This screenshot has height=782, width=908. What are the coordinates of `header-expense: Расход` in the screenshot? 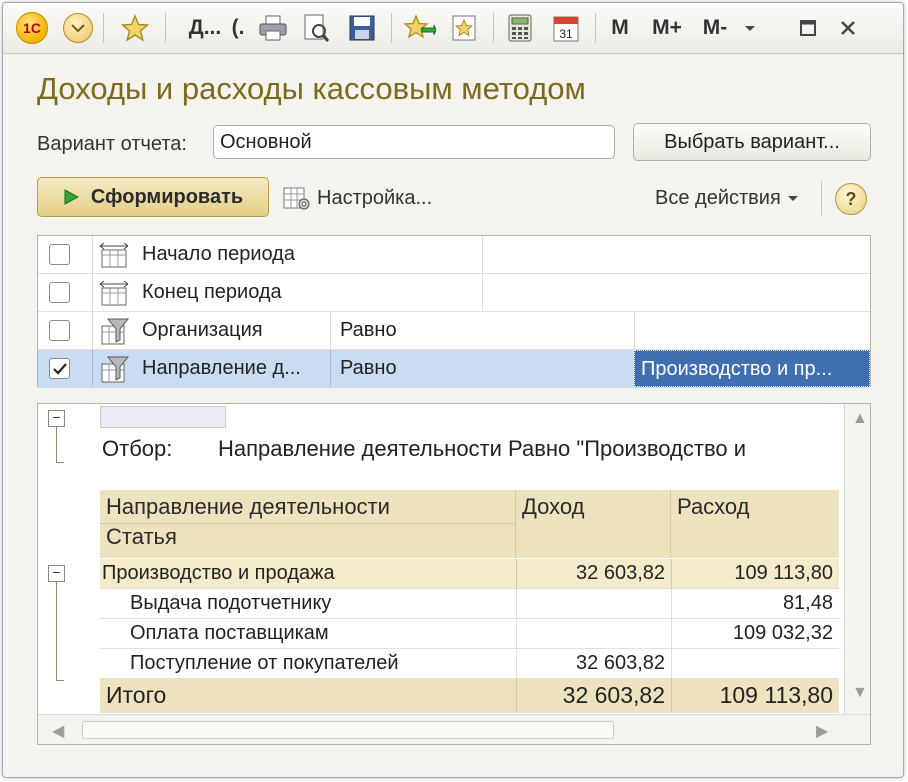 It's located at (755, 524).